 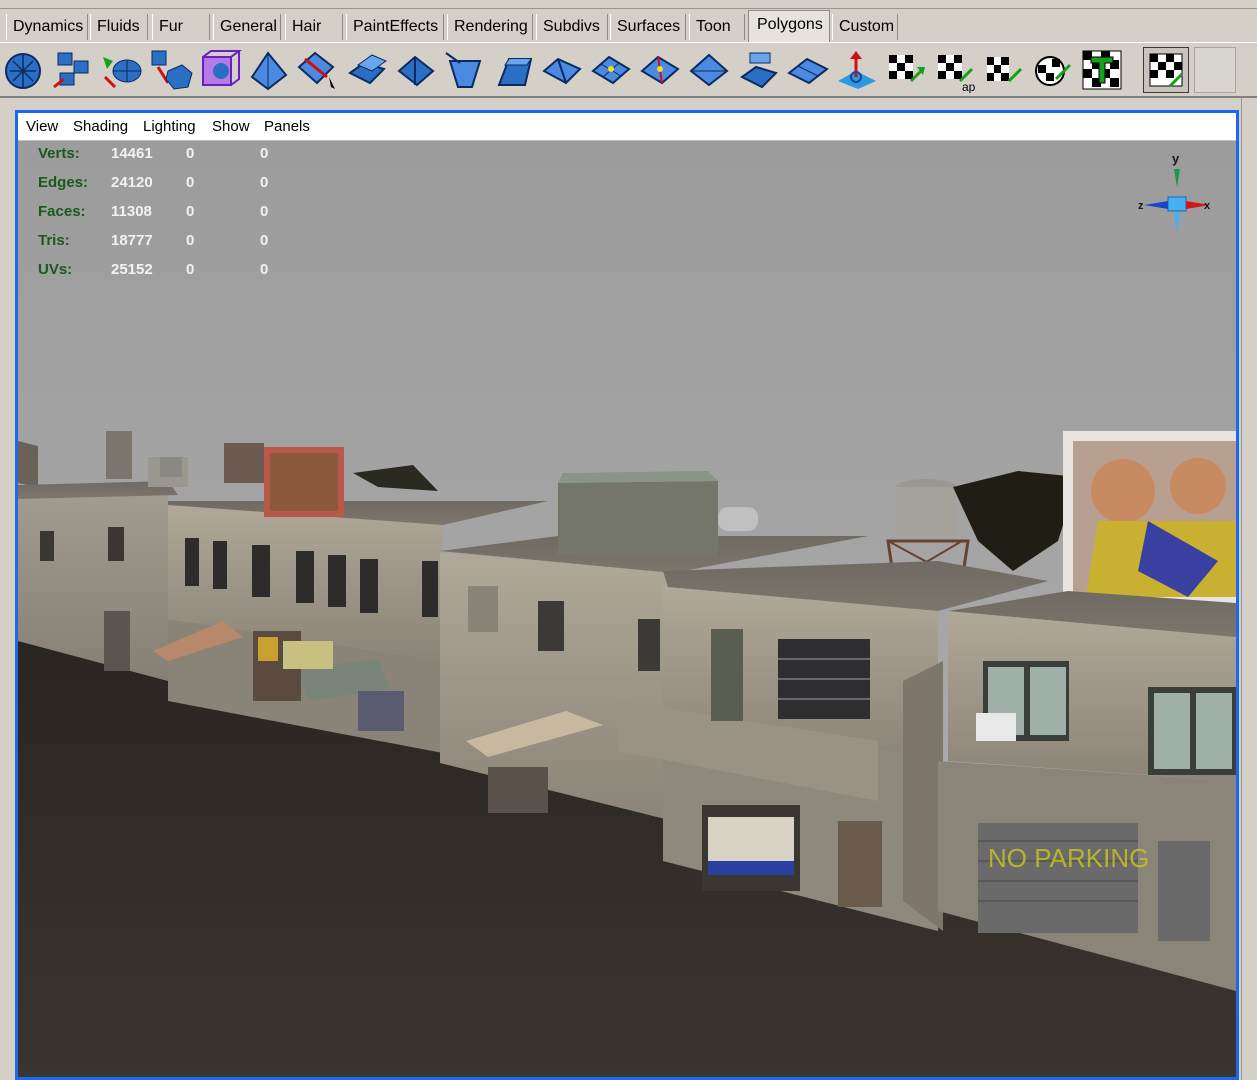 I want to click on poke-face-icon, so click(x=465, y=70).